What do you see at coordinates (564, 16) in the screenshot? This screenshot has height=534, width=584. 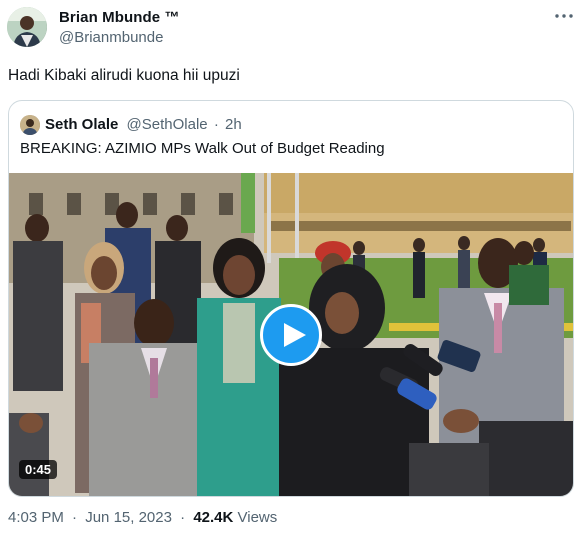 I see `more-horizontal-icon` at bounding box center [564, 16].